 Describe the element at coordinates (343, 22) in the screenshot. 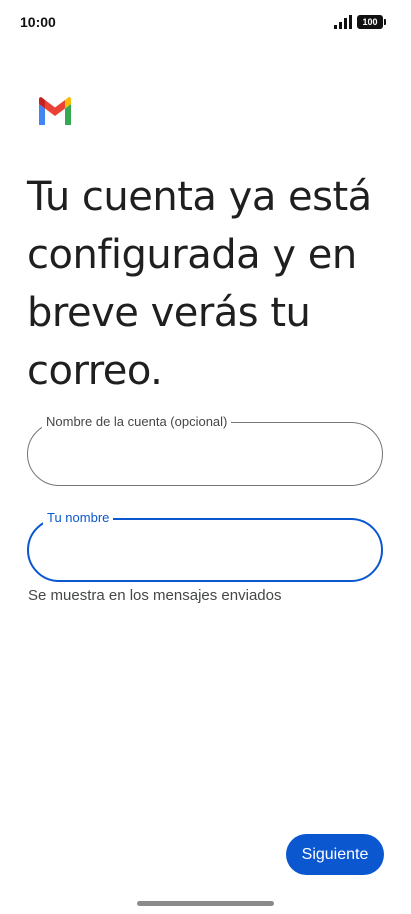

I see `signal-icon` at that location.